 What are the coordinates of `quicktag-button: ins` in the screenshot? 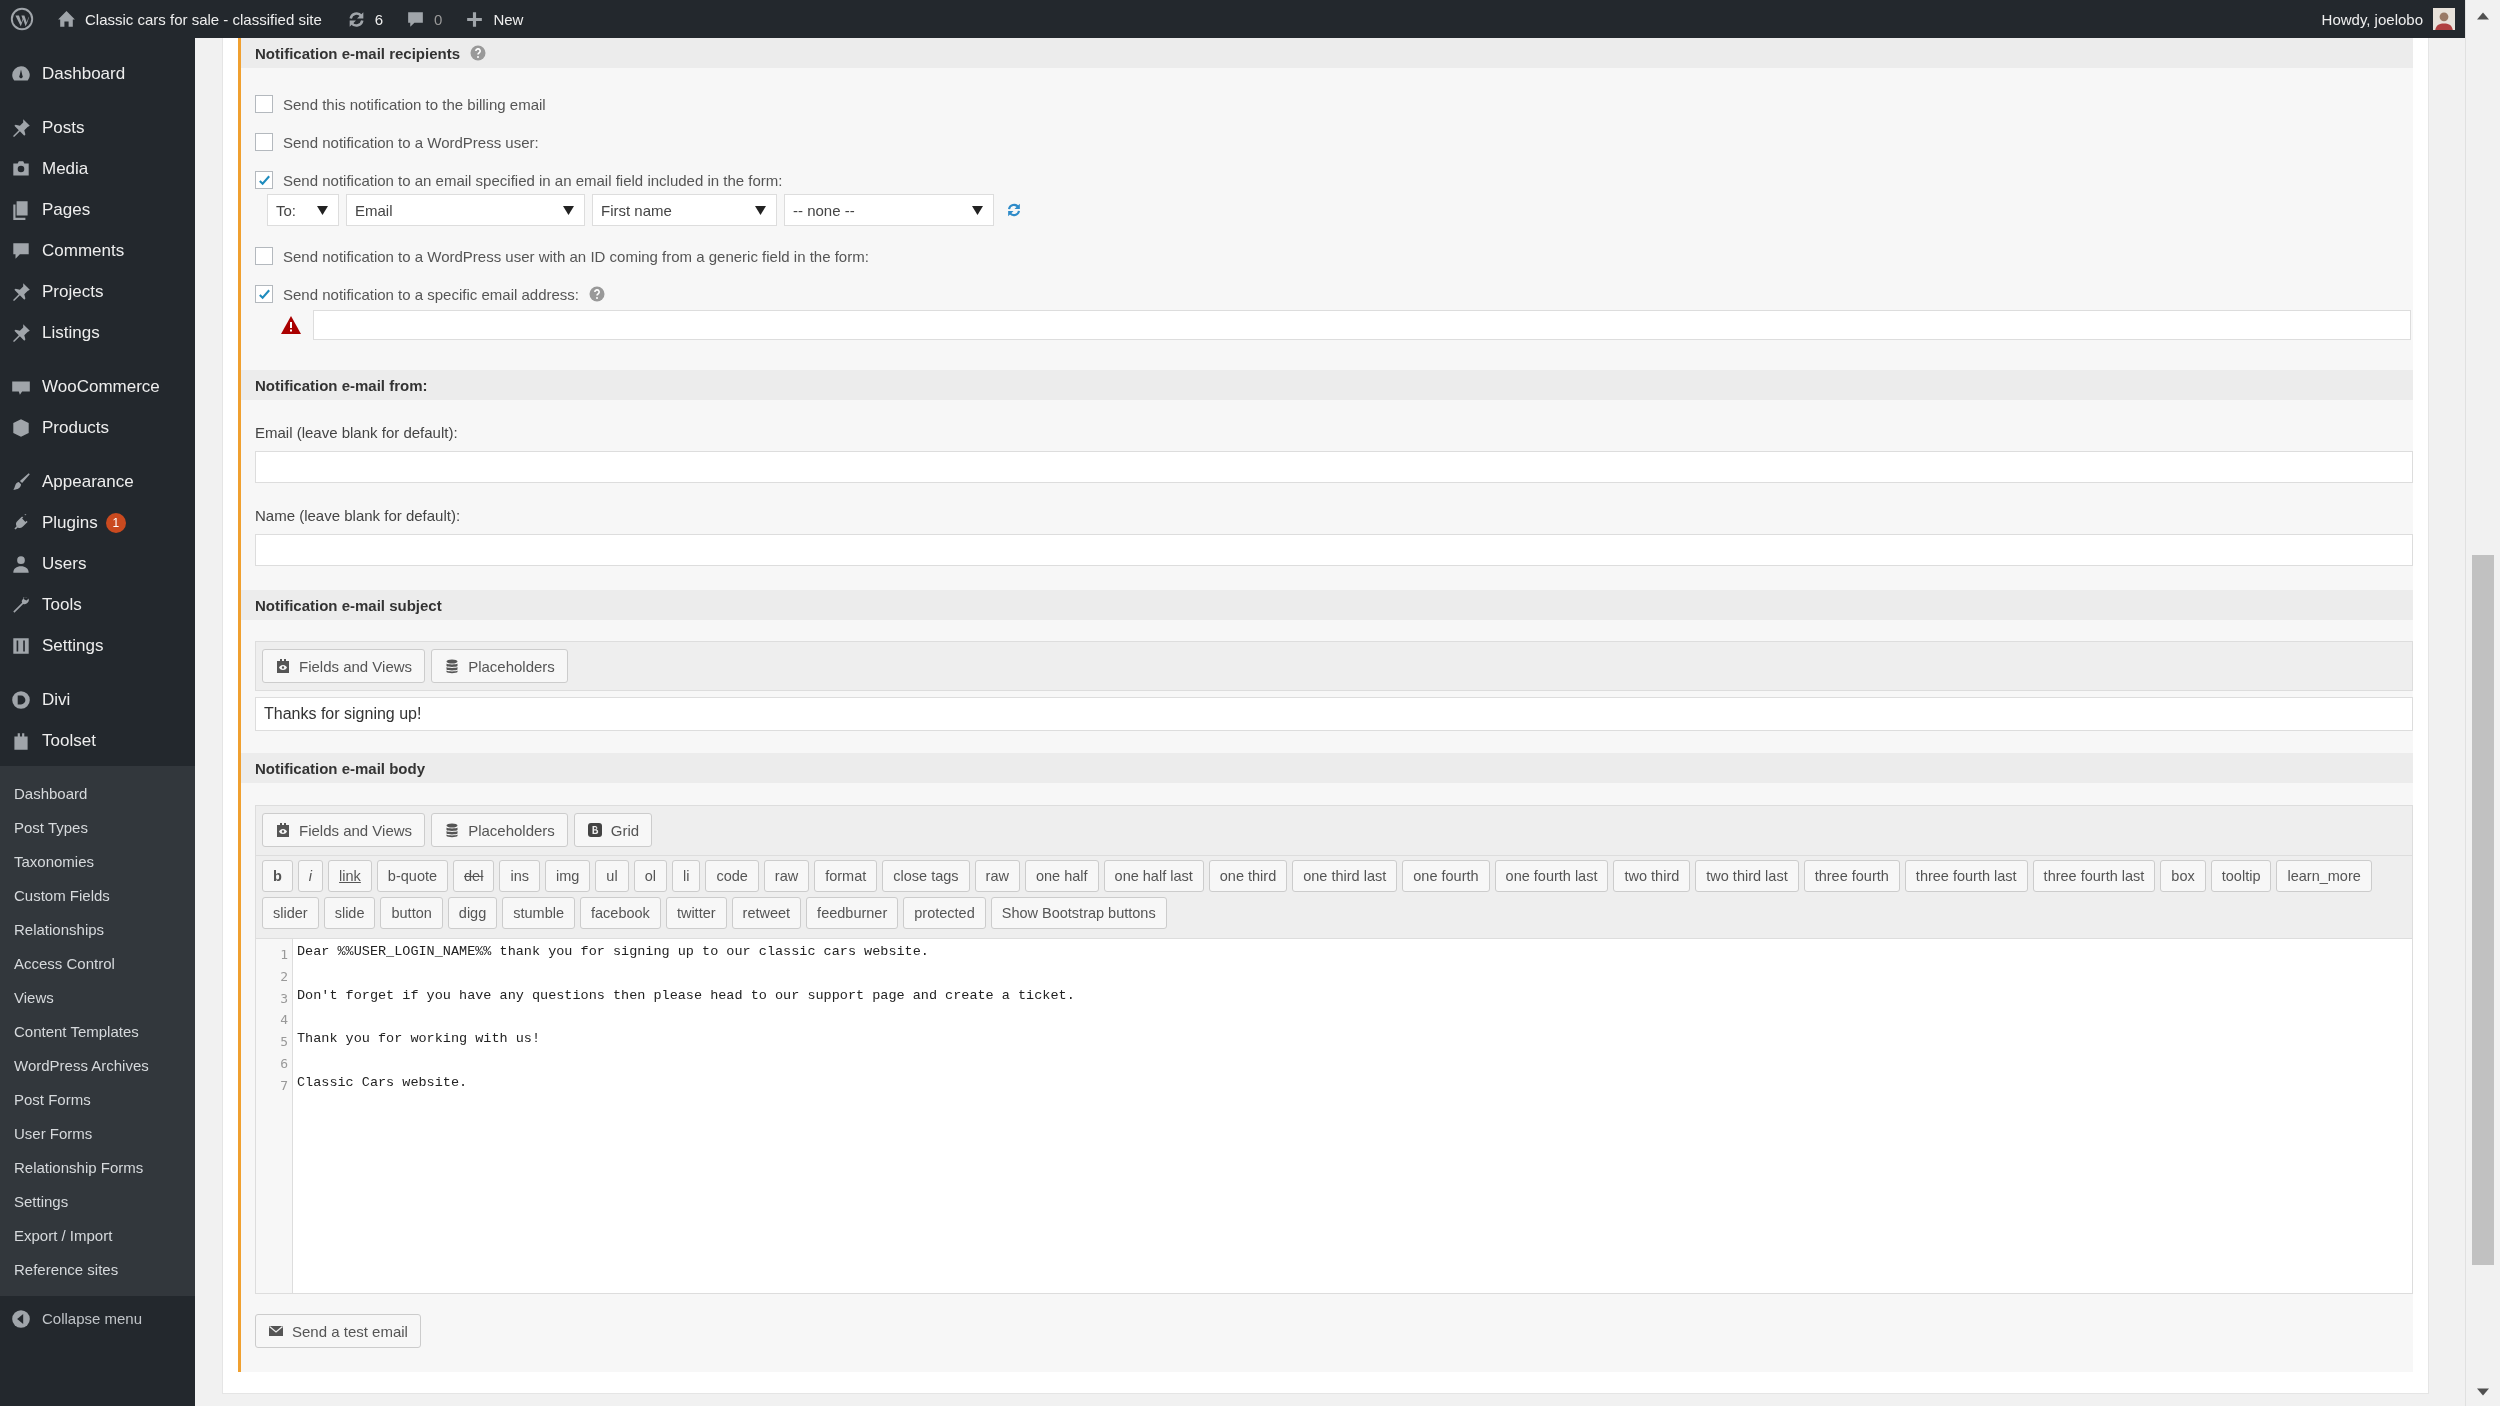 It's located at (519, 876).